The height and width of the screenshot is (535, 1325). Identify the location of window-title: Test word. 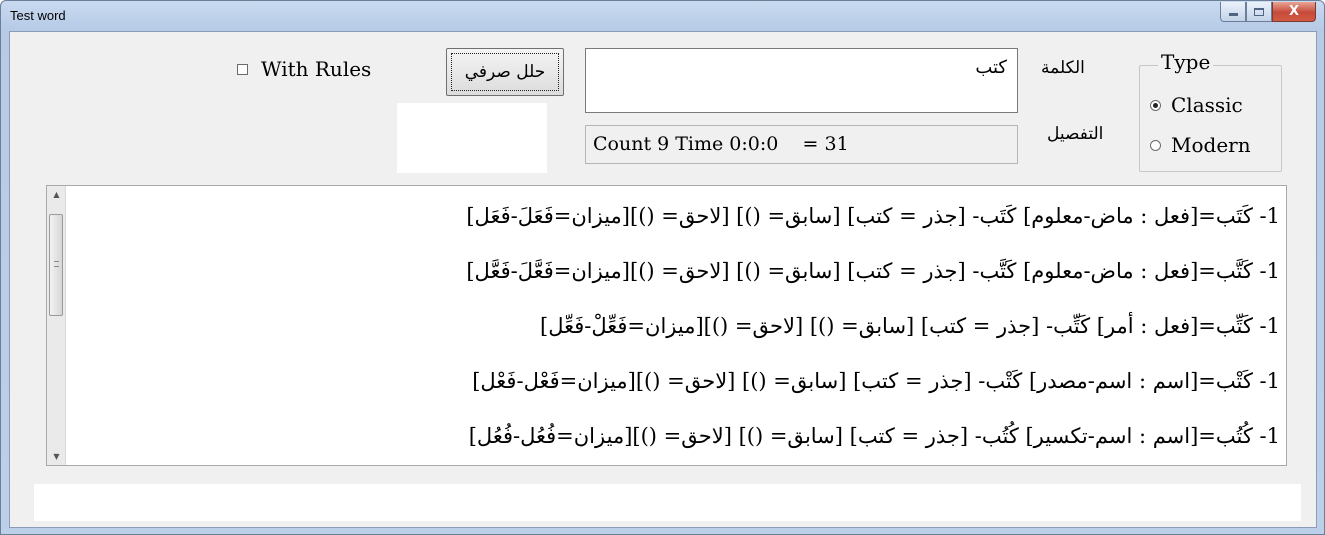
(38, 15).